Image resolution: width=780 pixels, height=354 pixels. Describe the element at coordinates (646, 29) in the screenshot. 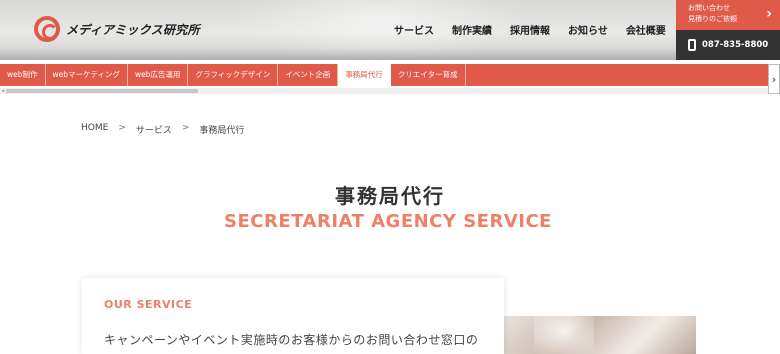

I see `nav-item-company: 会社概要` at that location.